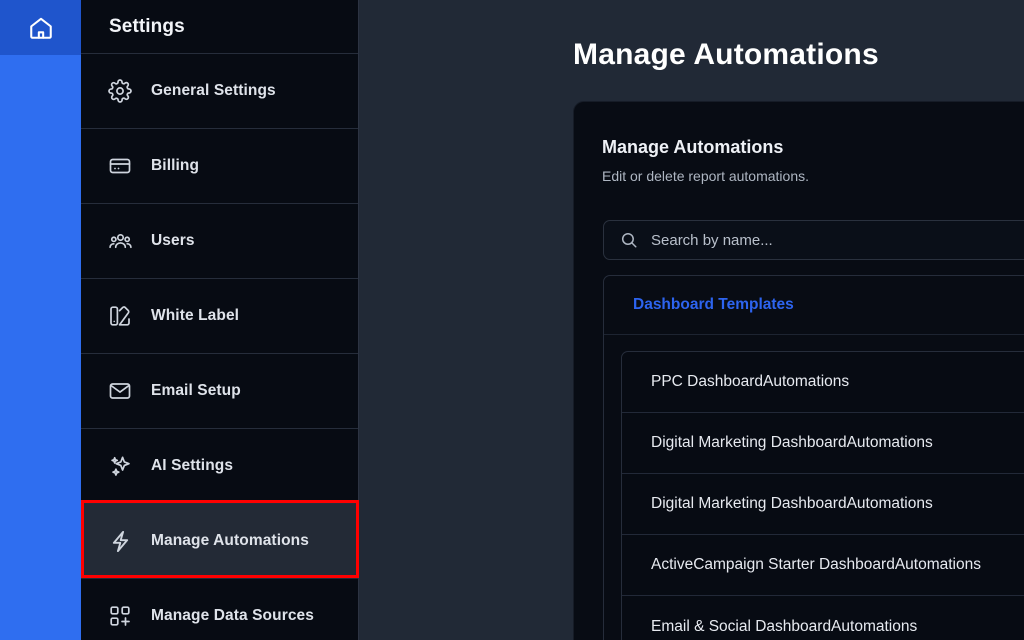  I want to click on sidebar-item-label: Email Setup, so click(196, 390).